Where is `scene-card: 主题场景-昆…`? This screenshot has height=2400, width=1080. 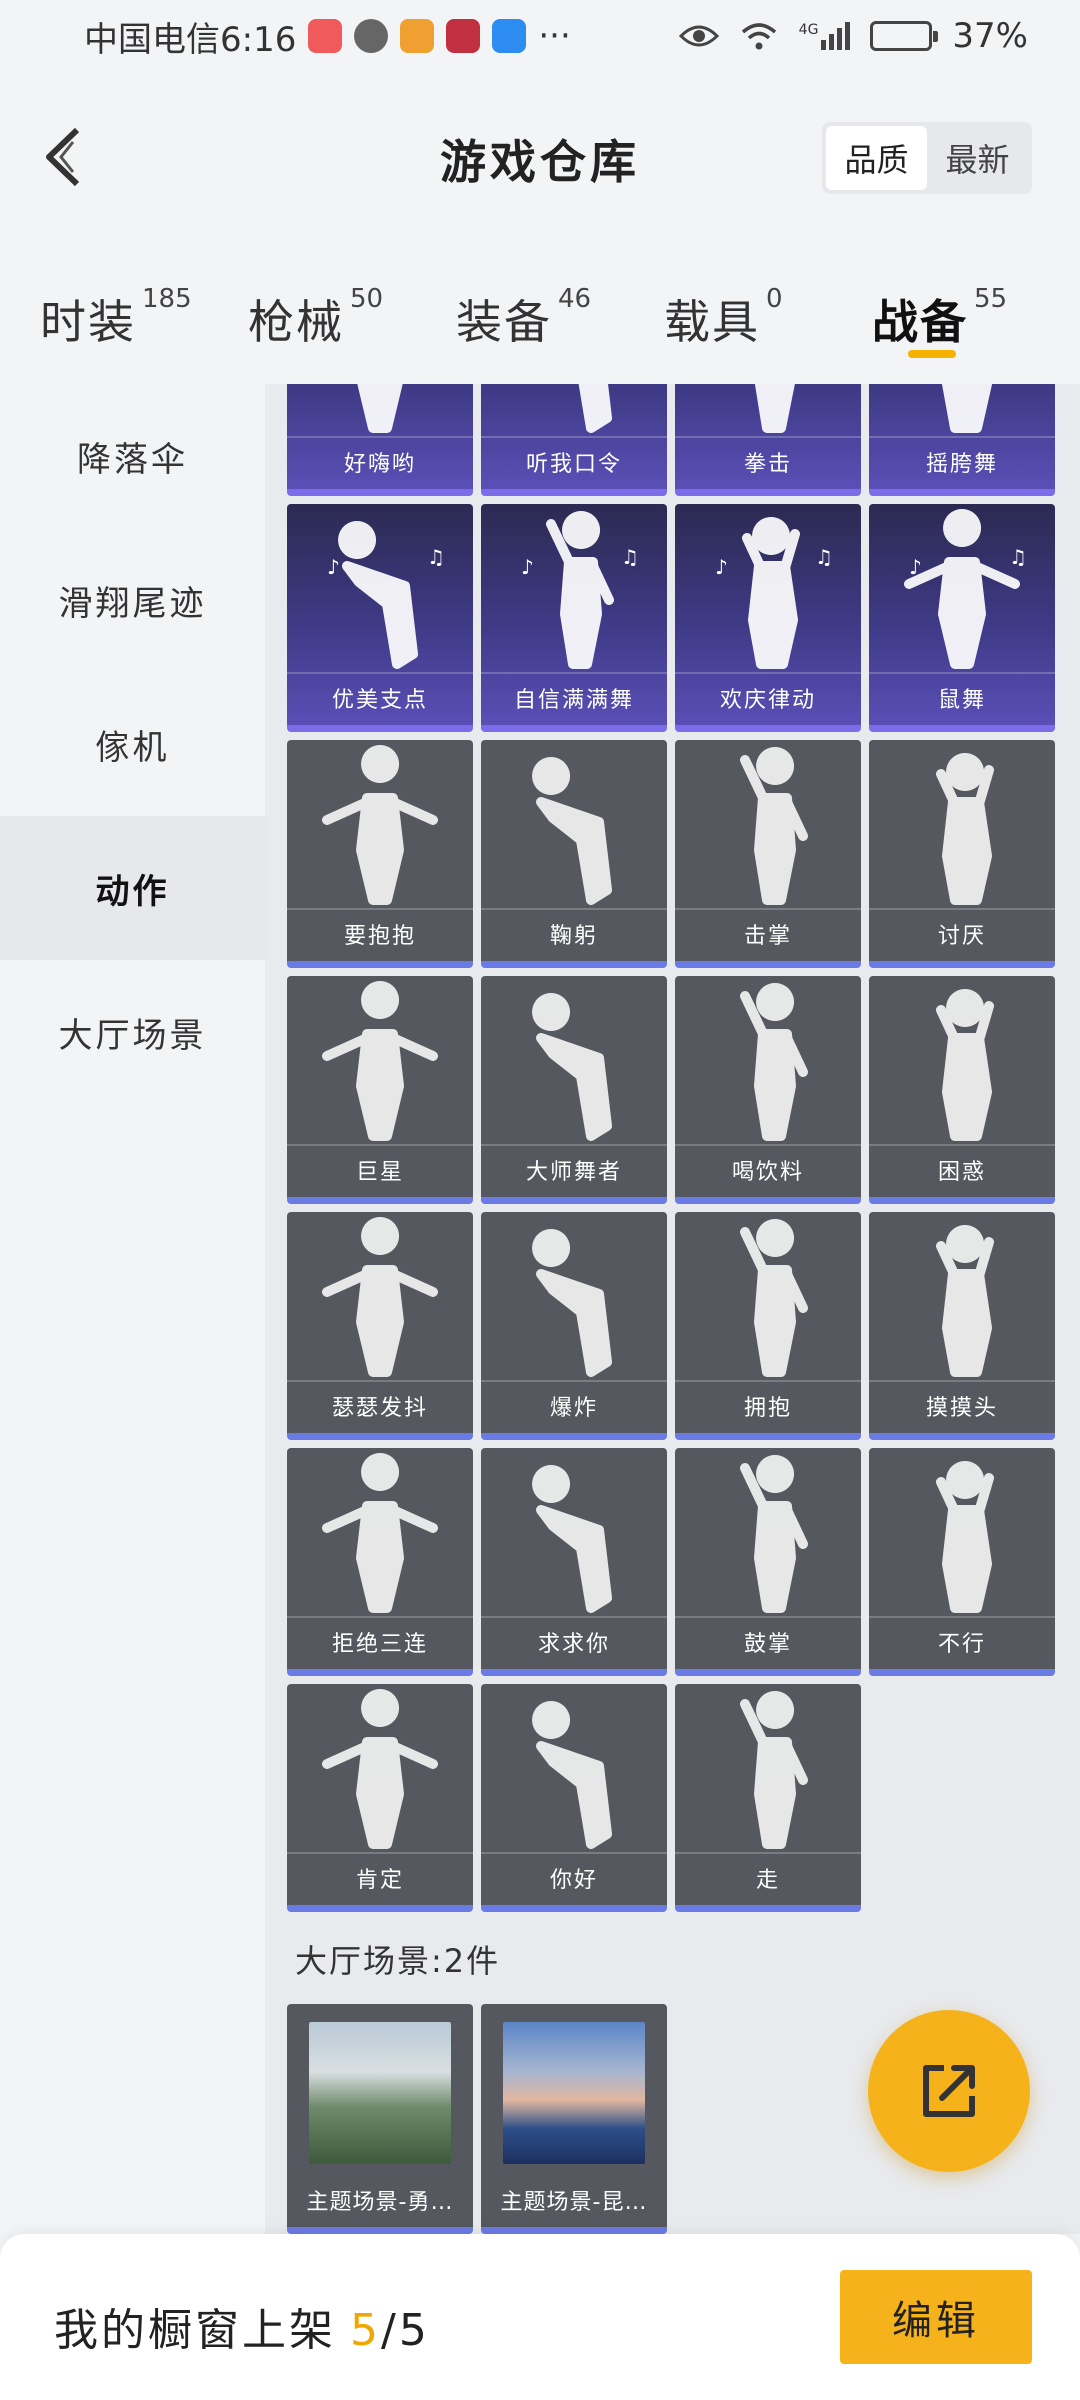
scene-card: 主题场景-昆… is located at coordinates (574, 2119).